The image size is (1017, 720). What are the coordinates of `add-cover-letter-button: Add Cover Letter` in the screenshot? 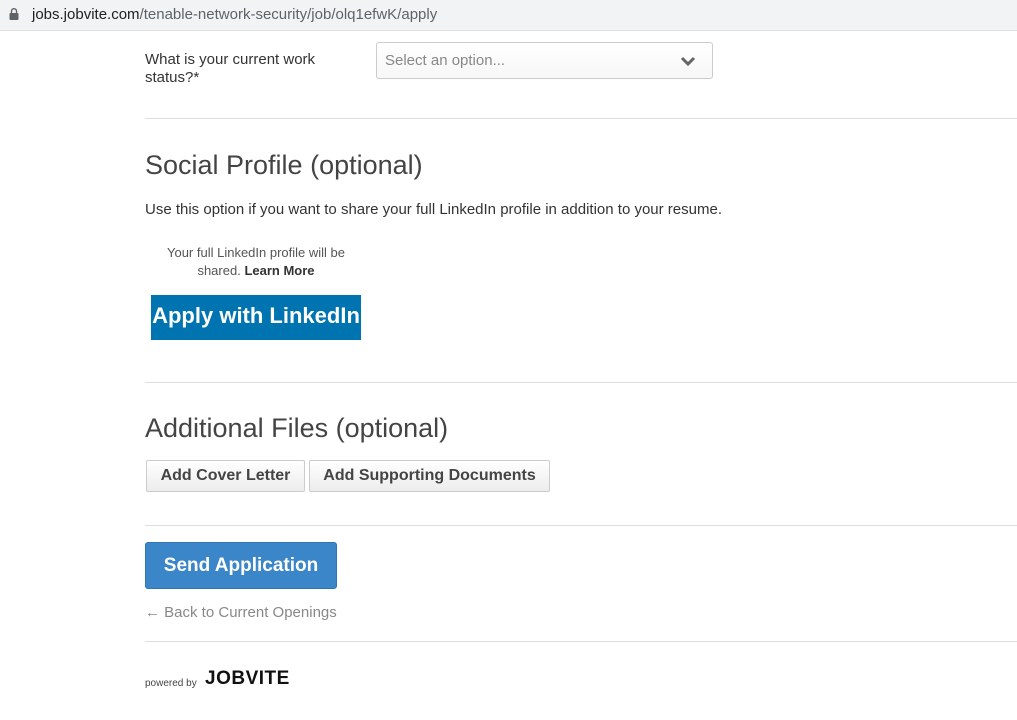 It's located at (225, 476).